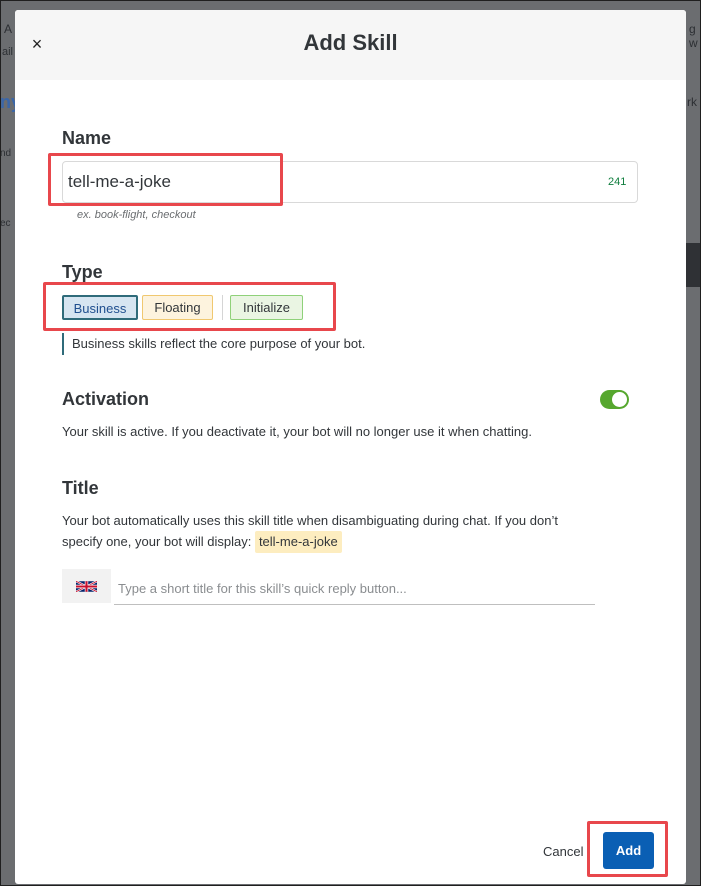 The width and height of the screenshot is (701, 886). What do you see at coordinates (222, 307) in the screenshot?
I see `divider` at bounding box center [222, 307].